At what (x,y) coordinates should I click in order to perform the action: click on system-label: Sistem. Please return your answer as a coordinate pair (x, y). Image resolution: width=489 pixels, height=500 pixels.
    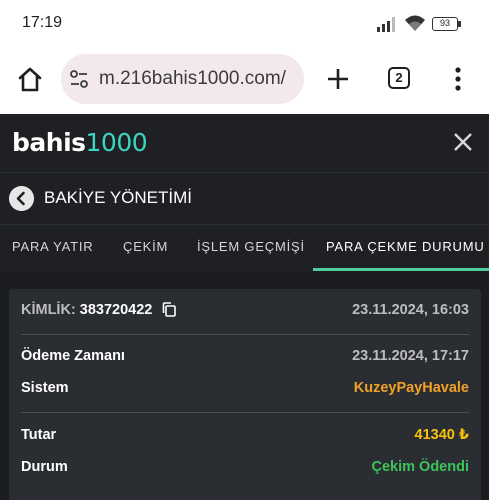
    Looking at the image, I should click on (45, 388).